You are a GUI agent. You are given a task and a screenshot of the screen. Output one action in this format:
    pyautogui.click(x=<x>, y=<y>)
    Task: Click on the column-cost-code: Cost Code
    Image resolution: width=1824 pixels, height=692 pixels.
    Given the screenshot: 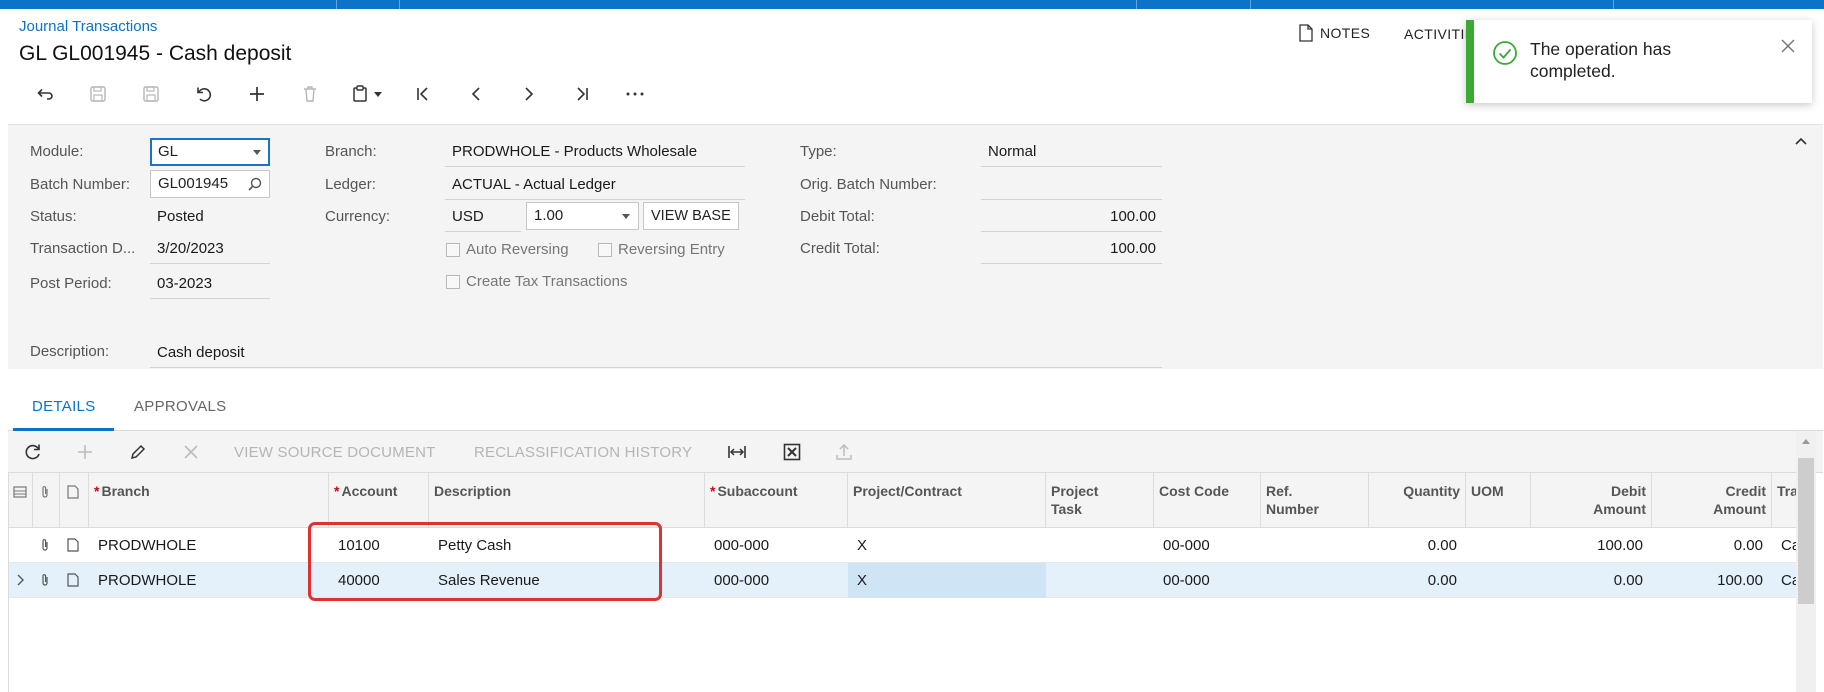 What is the action you would take?
    pyautogui.click(x=1207, y=500)
    